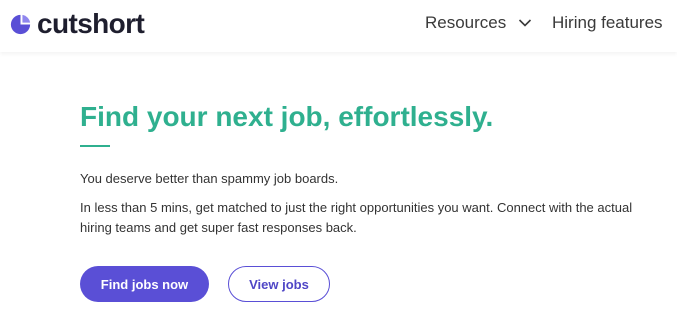 This screenshot has width=677, height=316. I want to click on headline-accent-divider, so click(95, 146).